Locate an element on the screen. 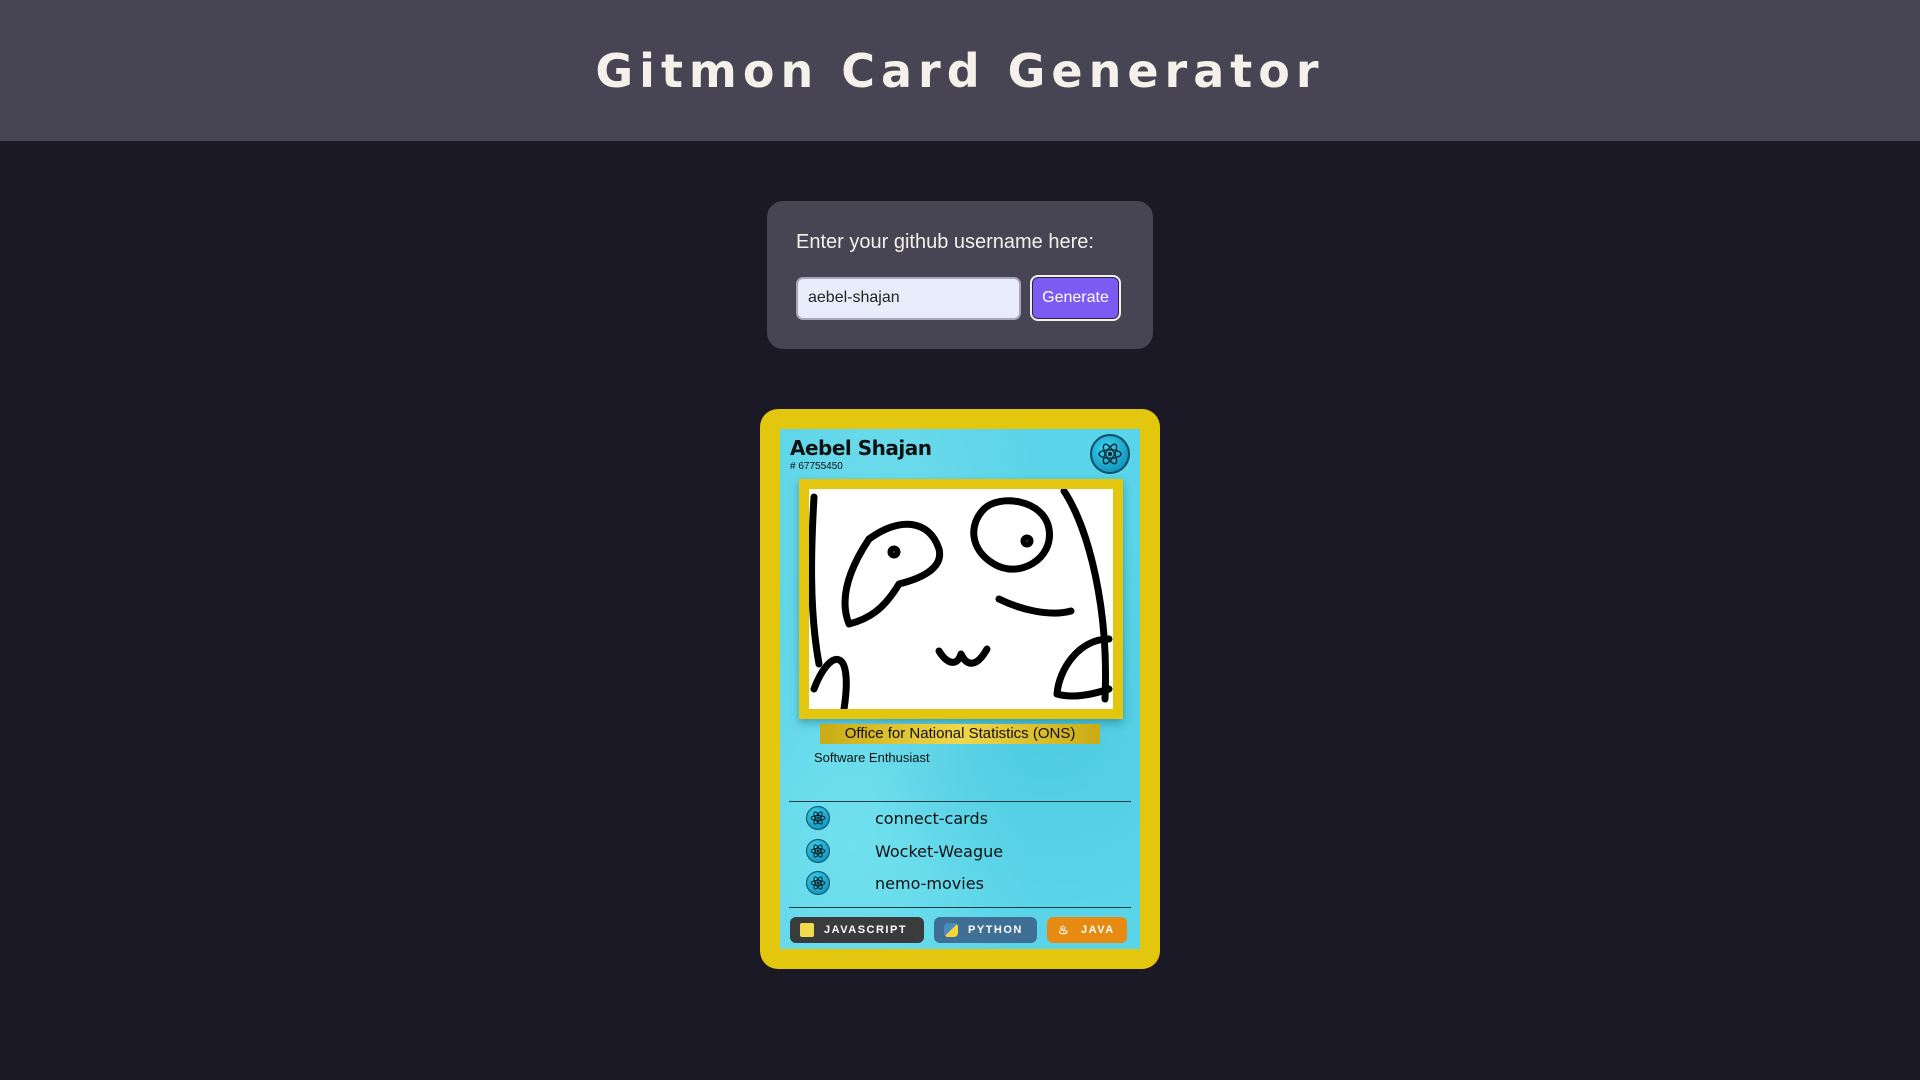  card-bio: Software Enthusiast is located at coordinates (872, 757).